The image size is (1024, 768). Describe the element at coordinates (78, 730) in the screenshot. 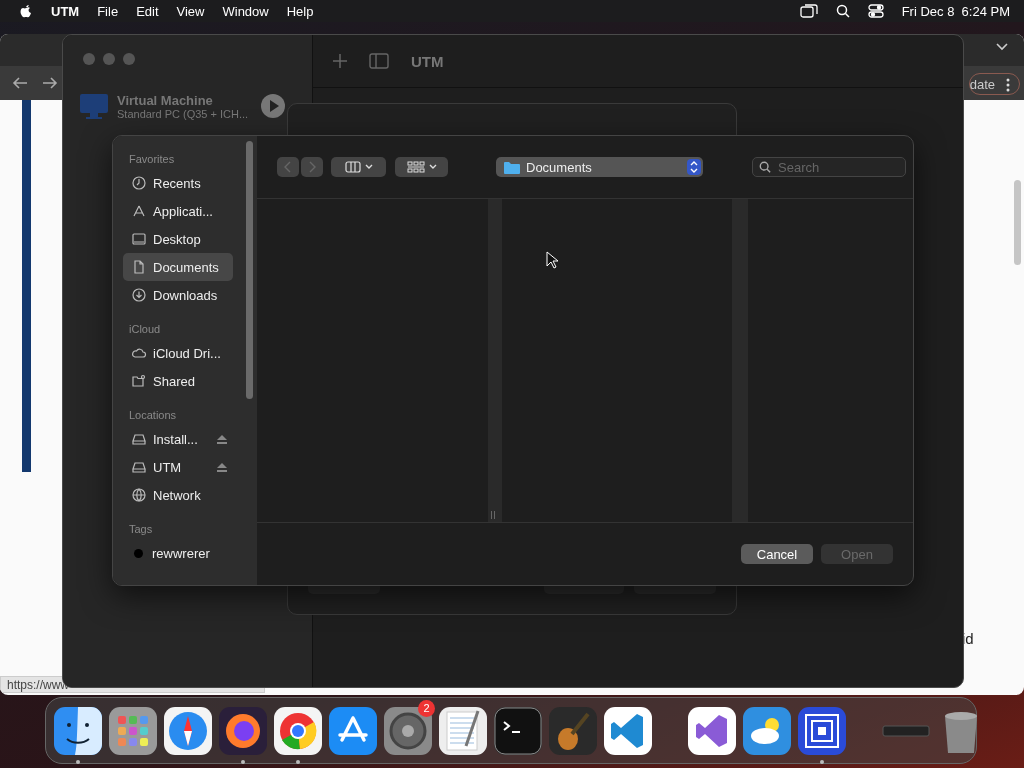

I see `finder-icon` at that location.